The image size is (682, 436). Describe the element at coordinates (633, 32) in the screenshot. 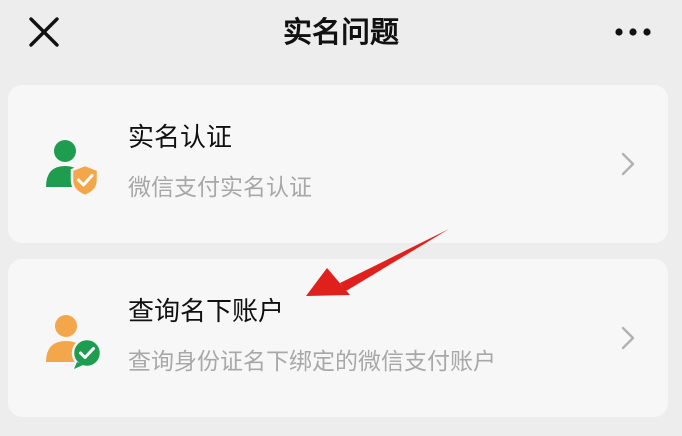

I see `more-icon` at that location.